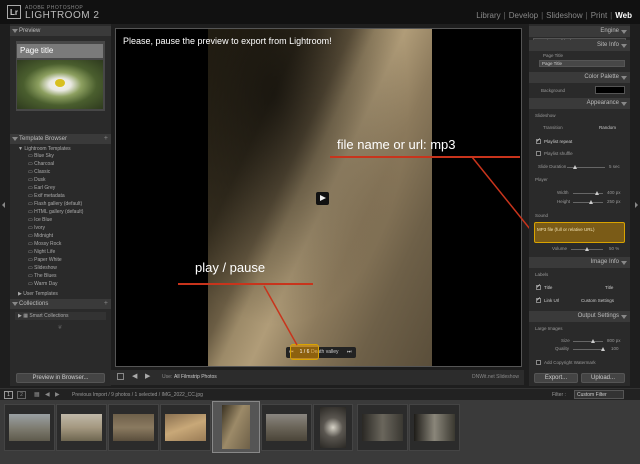 Image resolution: width=640 pixels, height=464 pixels. What do you see at coordinates (304, 352) in the screenshot?
I see `play-pause-toggle: 1 / 6` at bounding box center [304, 352].